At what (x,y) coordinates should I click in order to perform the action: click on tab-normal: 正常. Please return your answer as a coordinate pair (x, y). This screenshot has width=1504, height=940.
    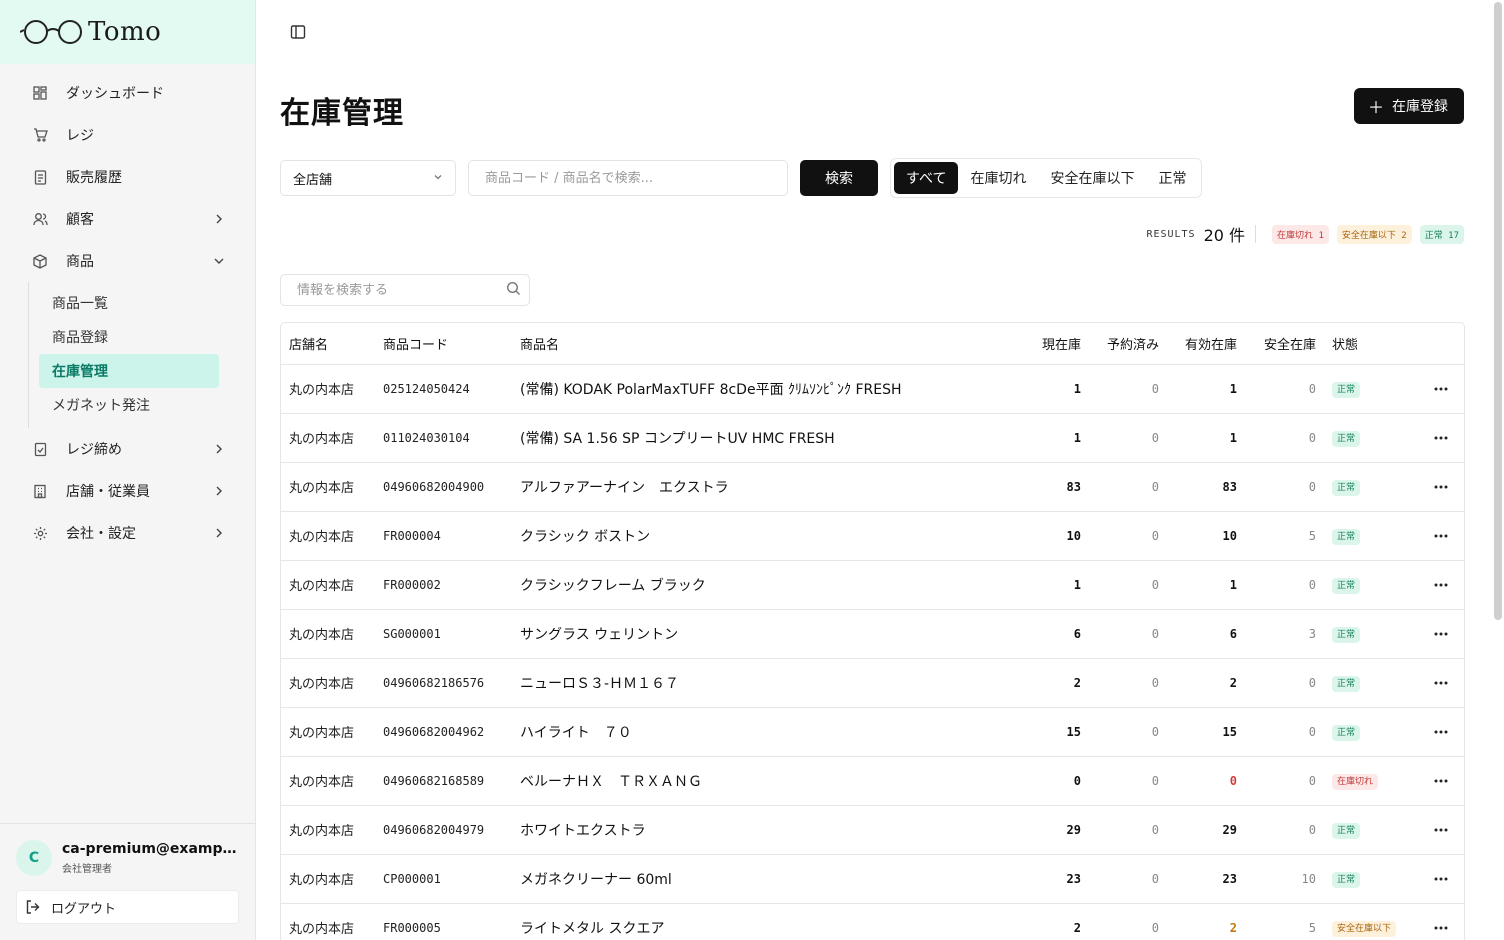
    Looking at the image, I should click on (1172, 178).